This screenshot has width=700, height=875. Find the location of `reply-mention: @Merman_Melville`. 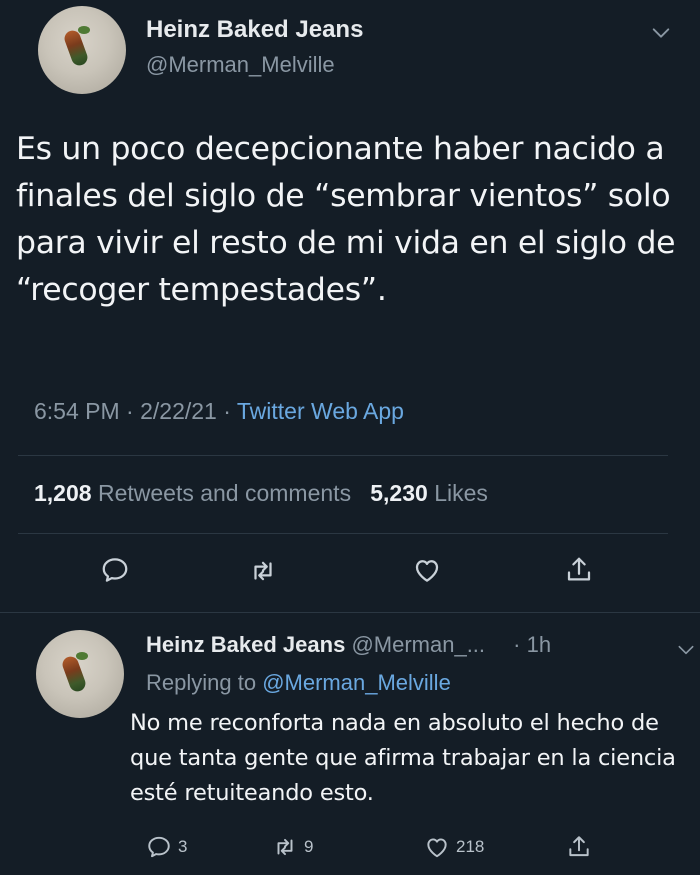

reply-mention: @Merman_Melville is located at coordinates (356, 682).